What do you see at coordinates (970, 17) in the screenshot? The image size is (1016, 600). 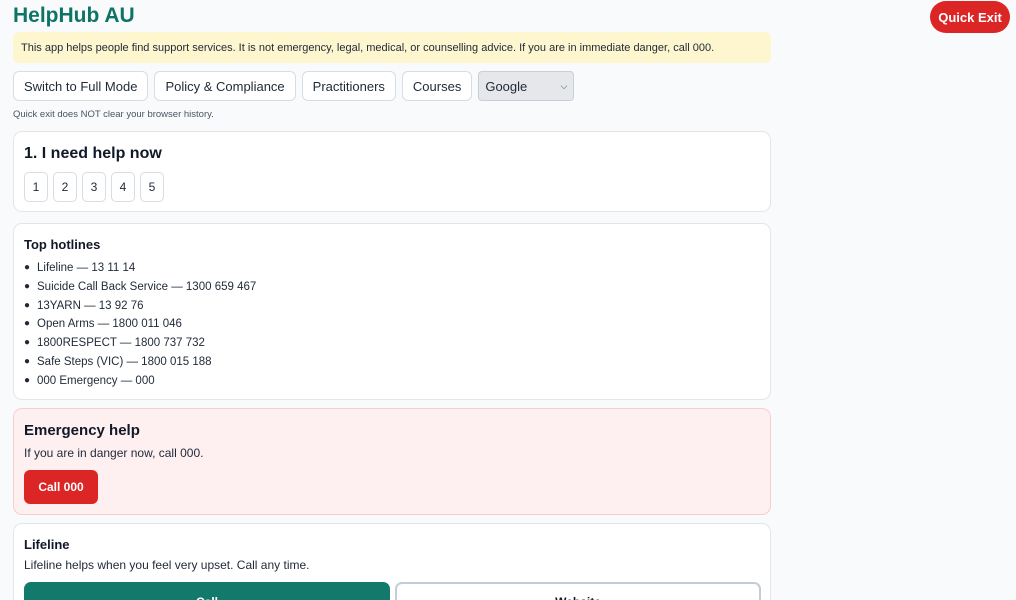 I see `quick-exit-button: Quick Exit` at bounding box center [970, 17].